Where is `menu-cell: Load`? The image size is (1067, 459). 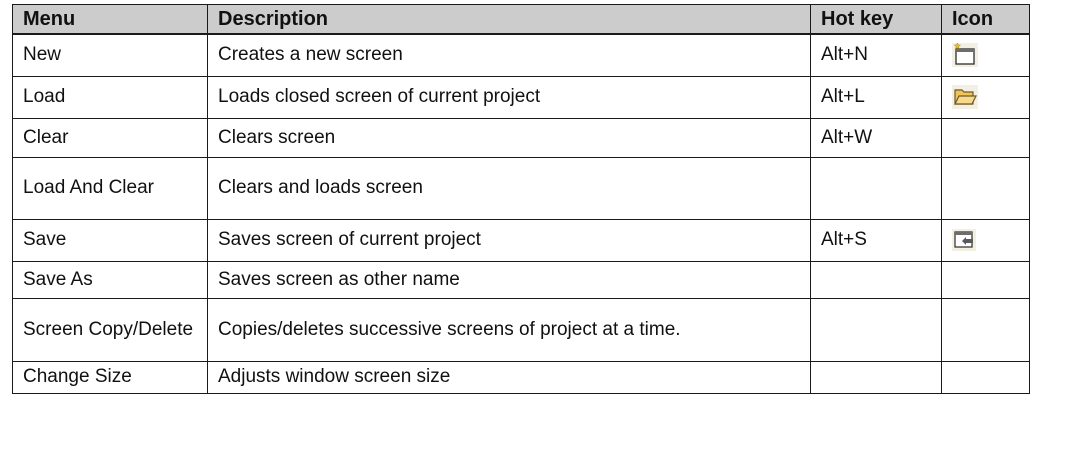
menu-cell: Load is located at coordinates (110, 97).